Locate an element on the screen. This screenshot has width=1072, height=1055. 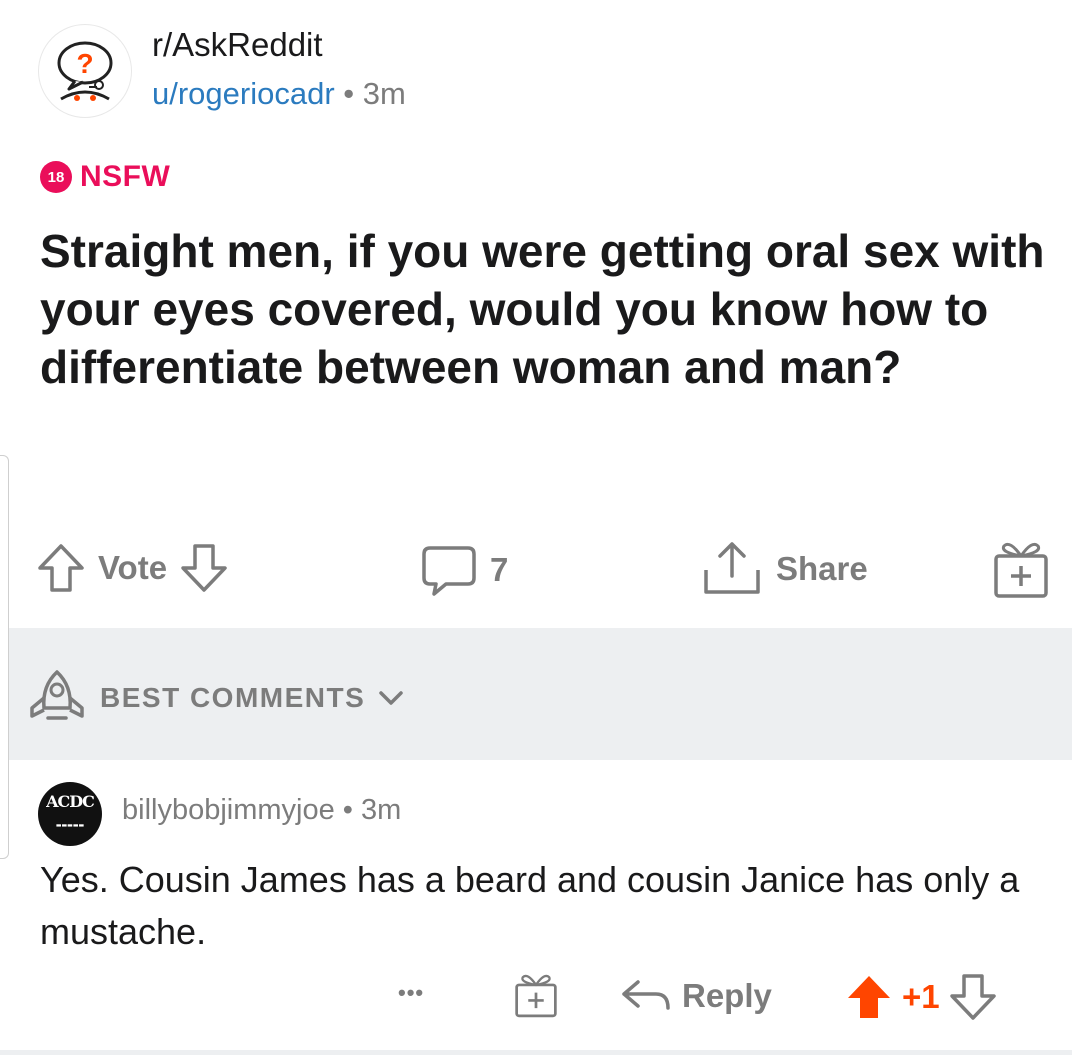
comment-action-bar: ••• Reply +1 is located at coordinates (536, 1000).